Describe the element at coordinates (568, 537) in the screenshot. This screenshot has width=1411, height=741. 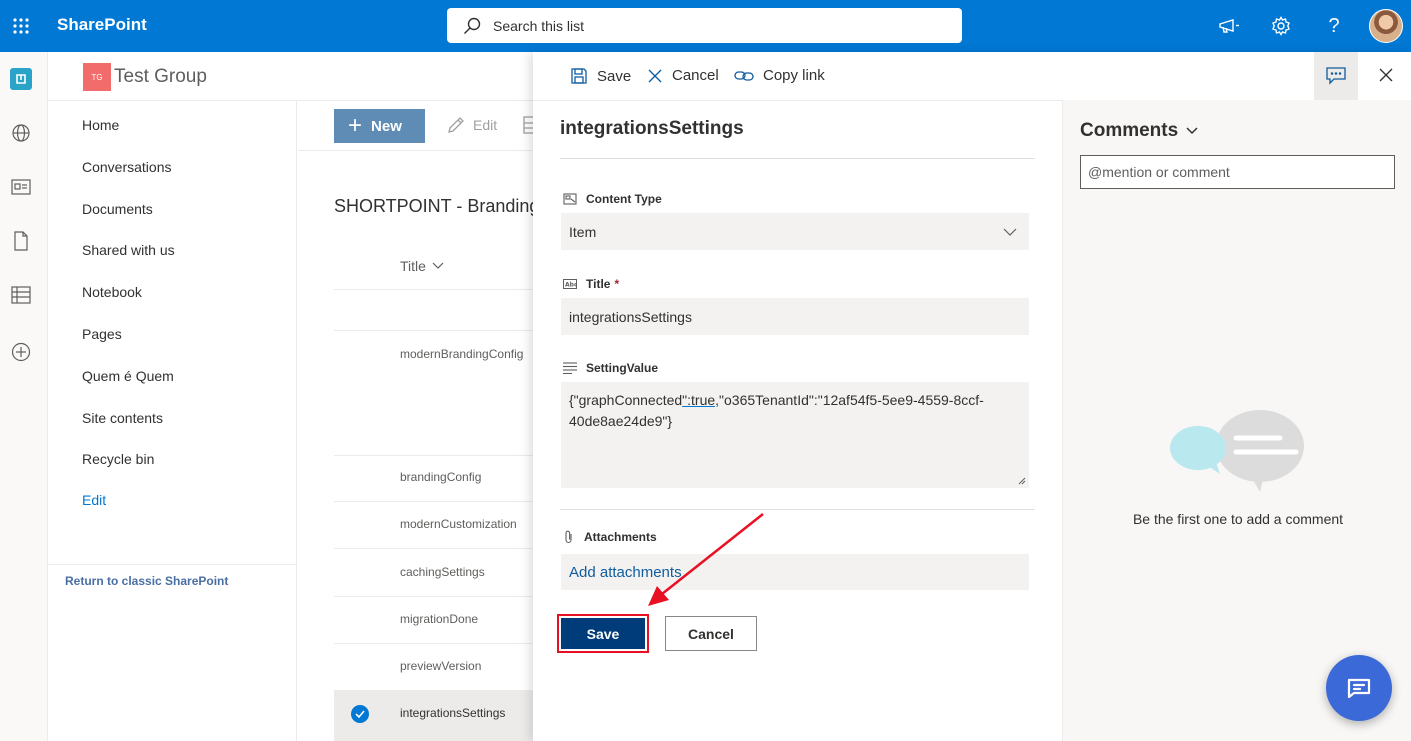
I see `paperclip-icon` at that location.